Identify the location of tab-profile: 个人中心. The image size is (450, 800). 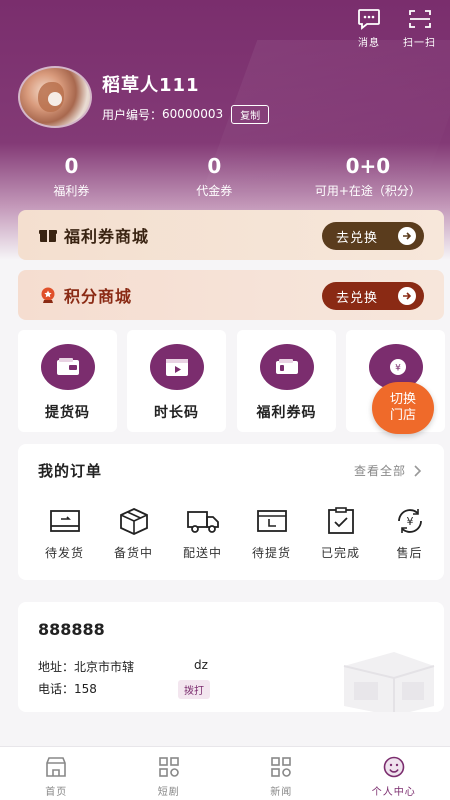
(394, 773).